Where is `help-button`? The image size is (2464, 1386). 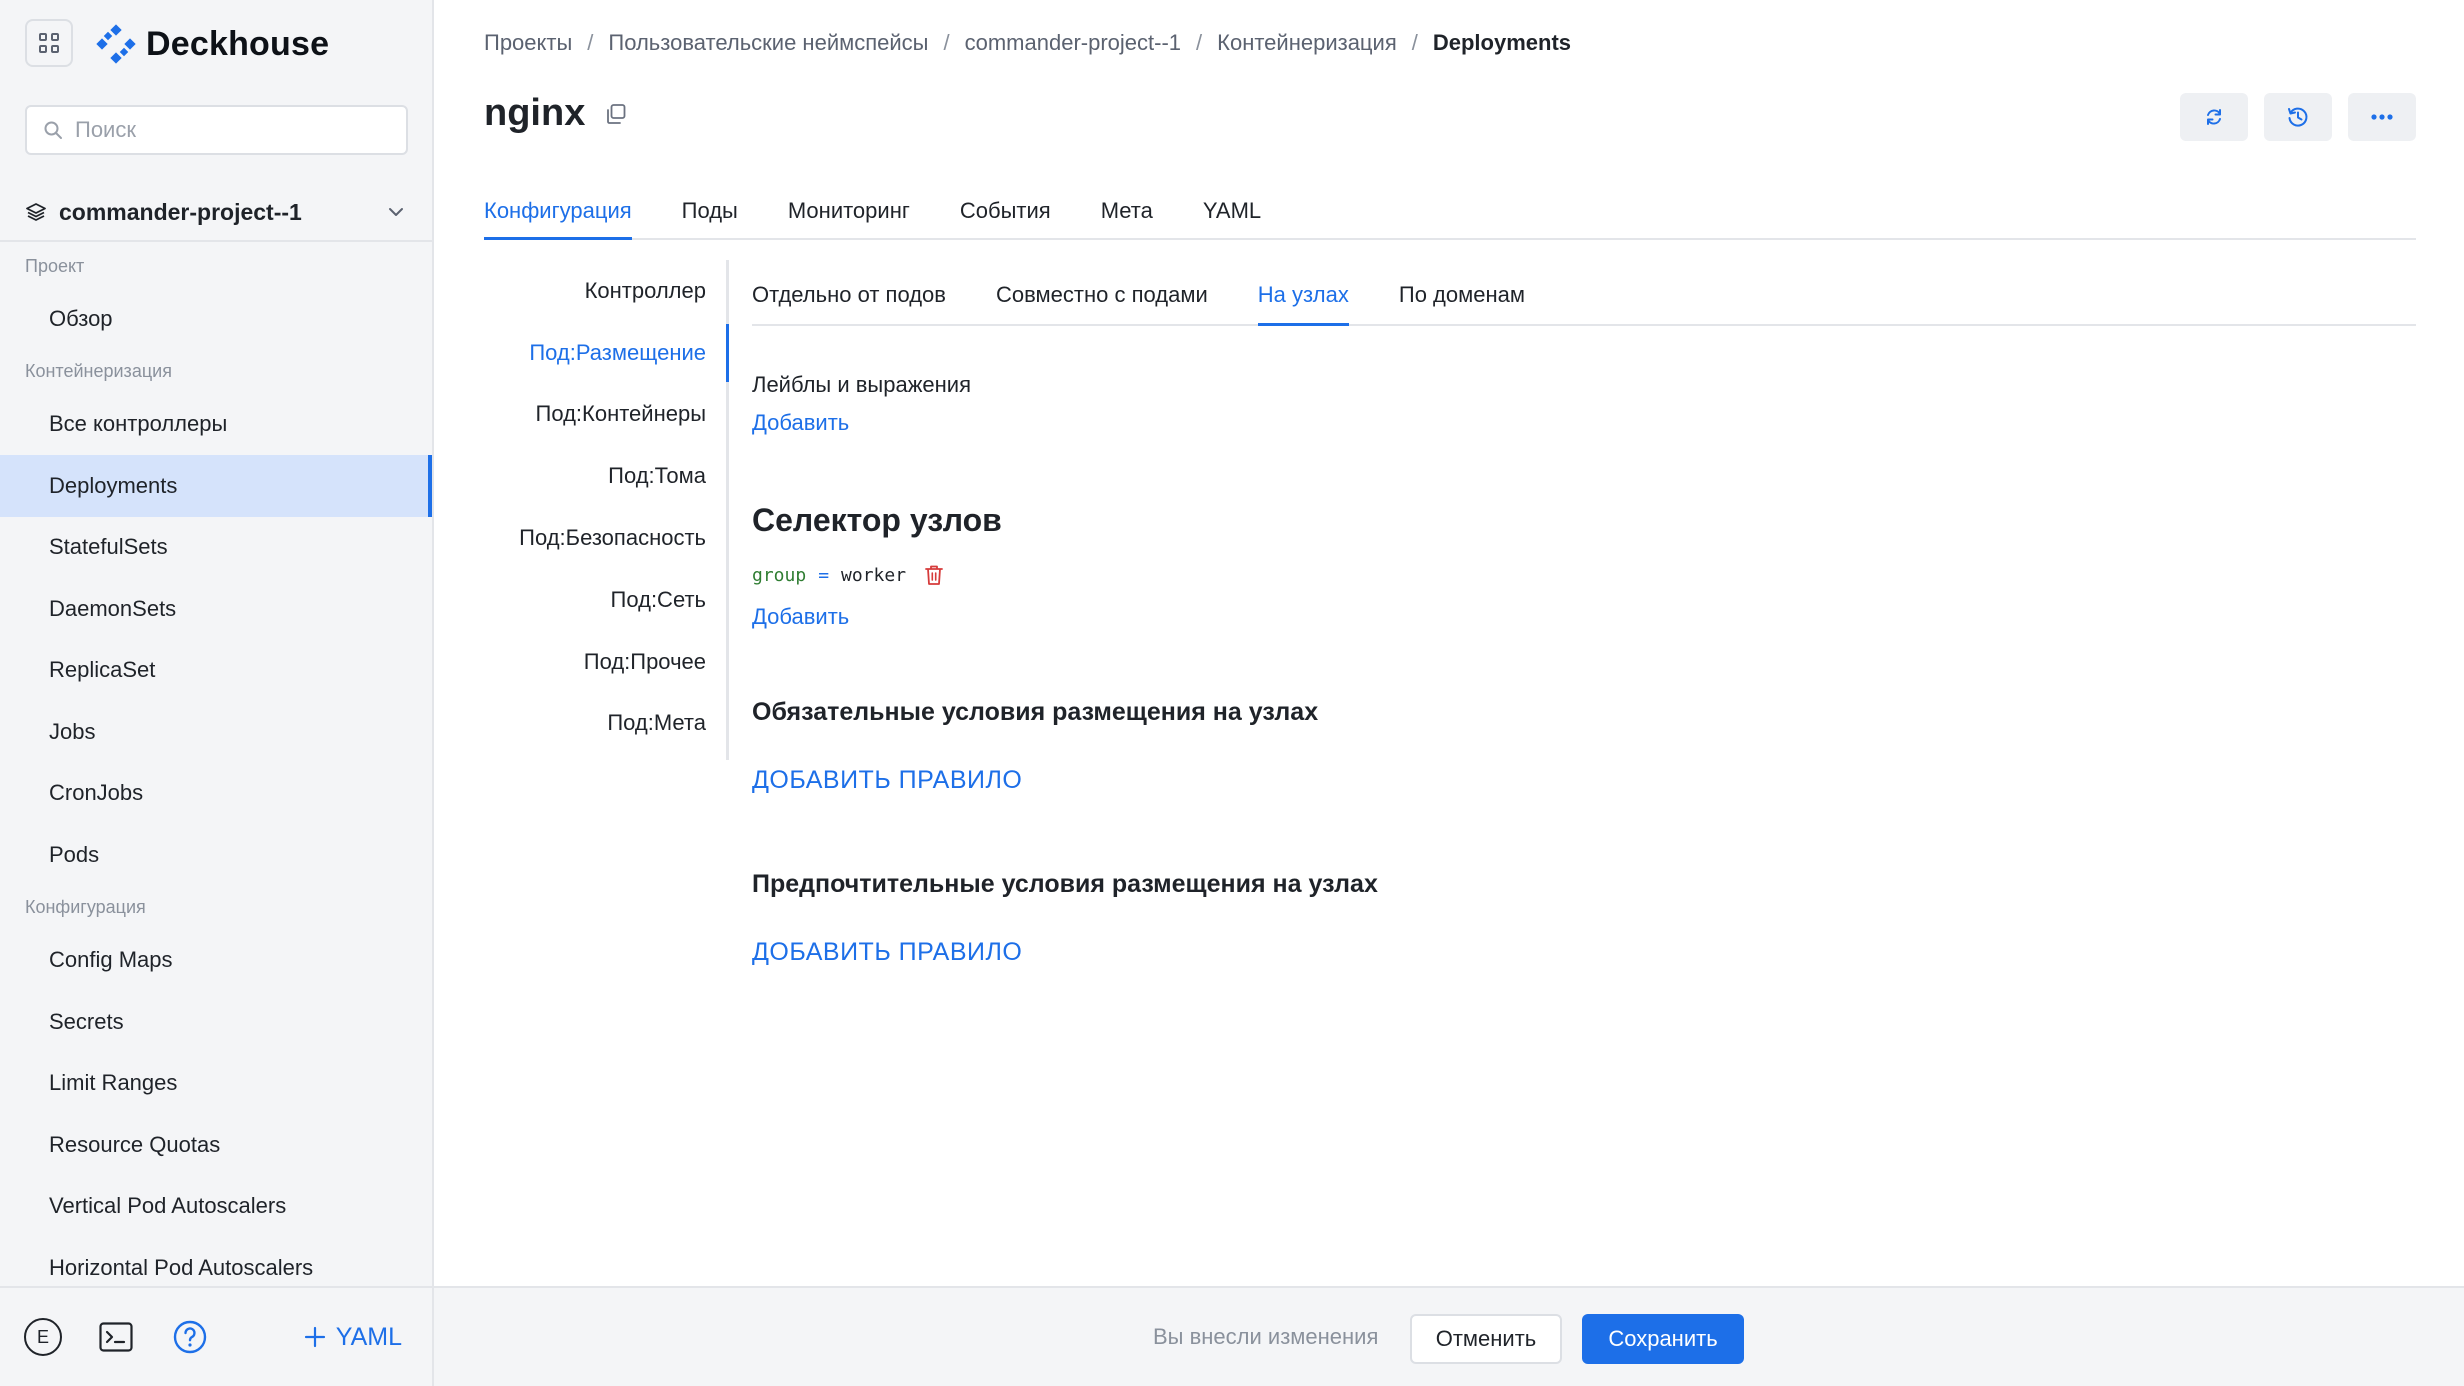
help-button is located at coordinates (190, 1337).